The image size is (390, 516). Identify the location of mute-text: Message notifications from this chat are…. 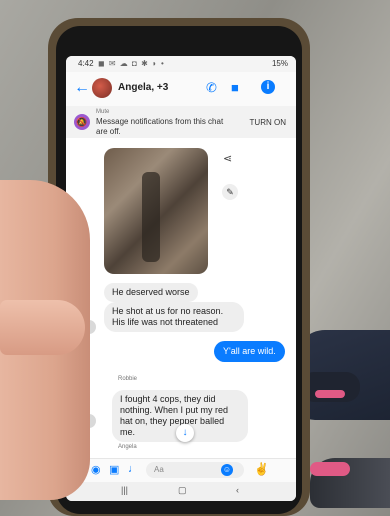
(160, 126).